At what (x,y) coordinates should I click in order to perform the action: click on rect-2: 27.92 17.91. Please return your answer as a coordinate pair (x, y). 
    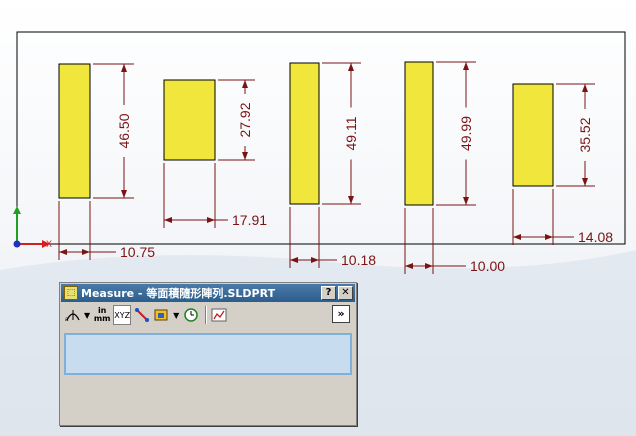
    Looking at the image, I should click on (215, 153).